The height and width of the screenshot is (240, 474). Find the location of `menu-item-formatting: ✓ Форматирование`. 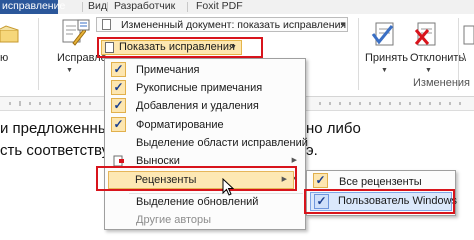

menu-item-formatting: ✓ Форматирование is located at coordinates (205, 125).